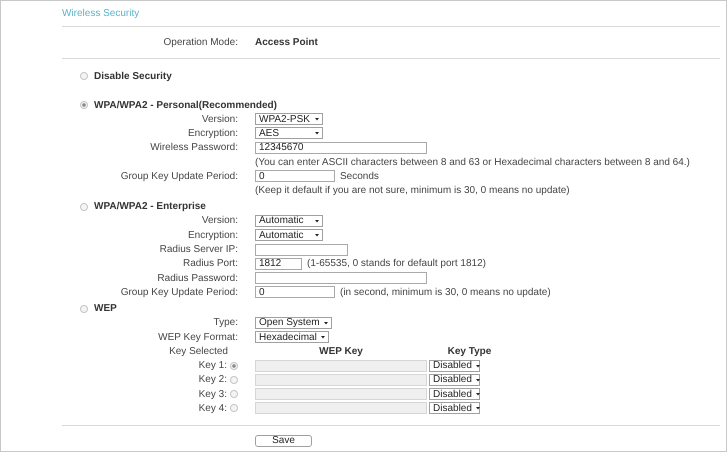 The height and width of the screenshot is (452, 727). Describe the element at coordinates (200, 42) in the screenshot. I see `field-label: Operation Mode:` at that location.